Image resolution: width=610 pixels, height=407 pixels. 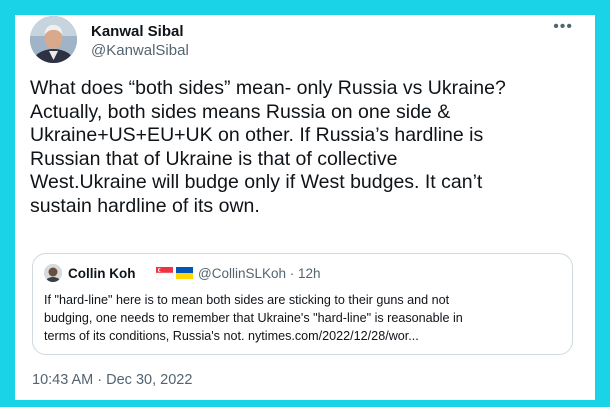 I want to click on singapore-flag-icon, so click(x=165, y=273).